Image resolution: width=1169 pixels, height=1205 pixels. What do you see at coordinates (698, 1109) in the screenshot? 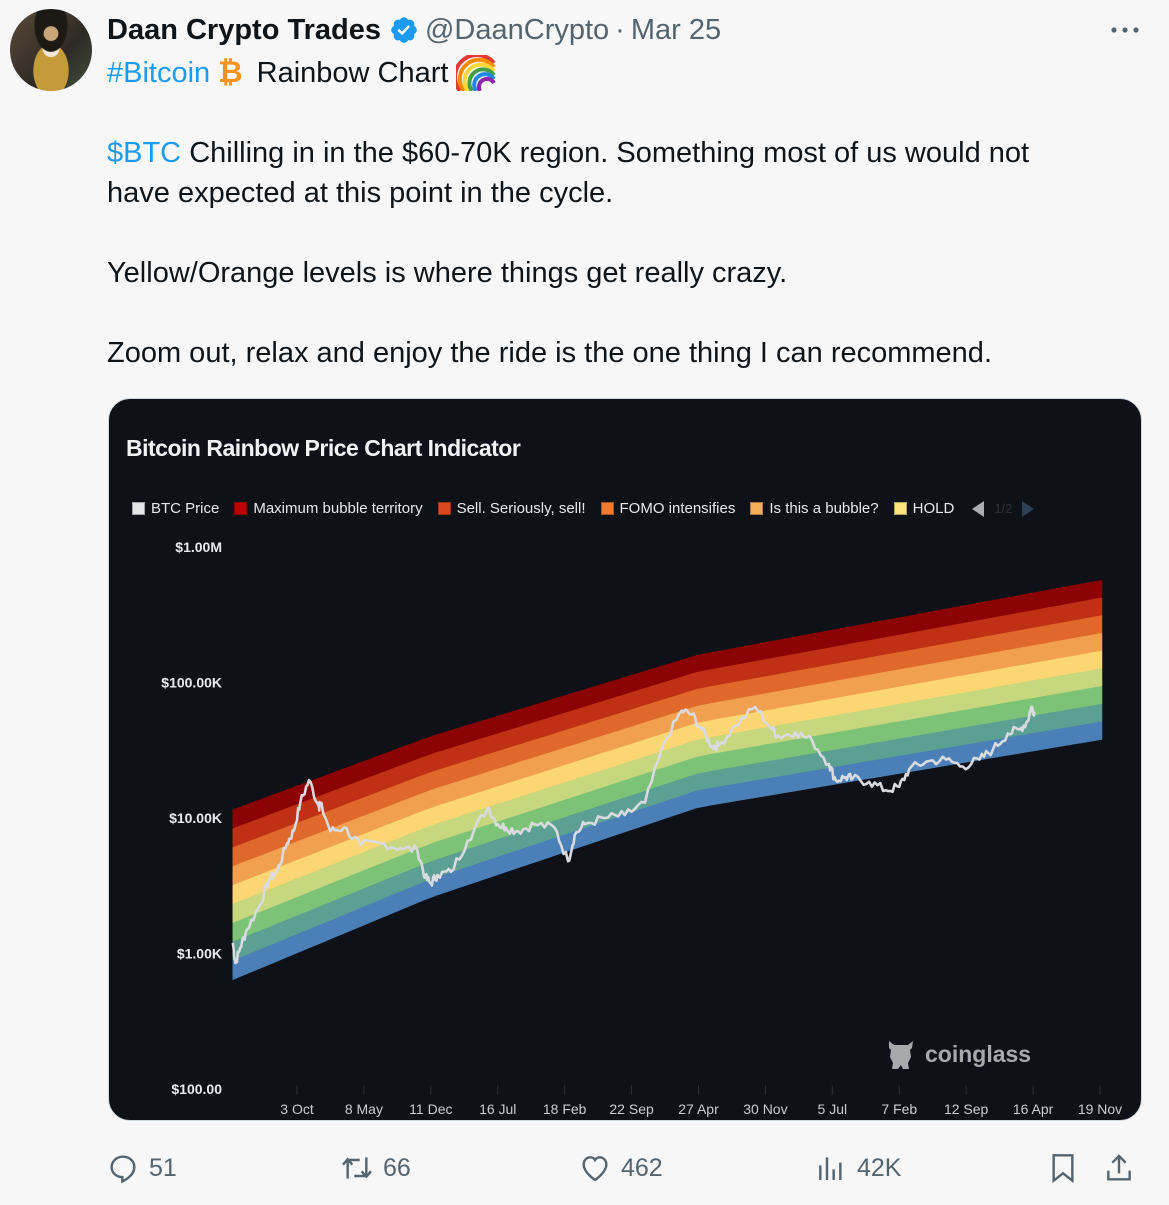
I see `x-tick-label: 27 Apr` at bounding box center [698, 1109].